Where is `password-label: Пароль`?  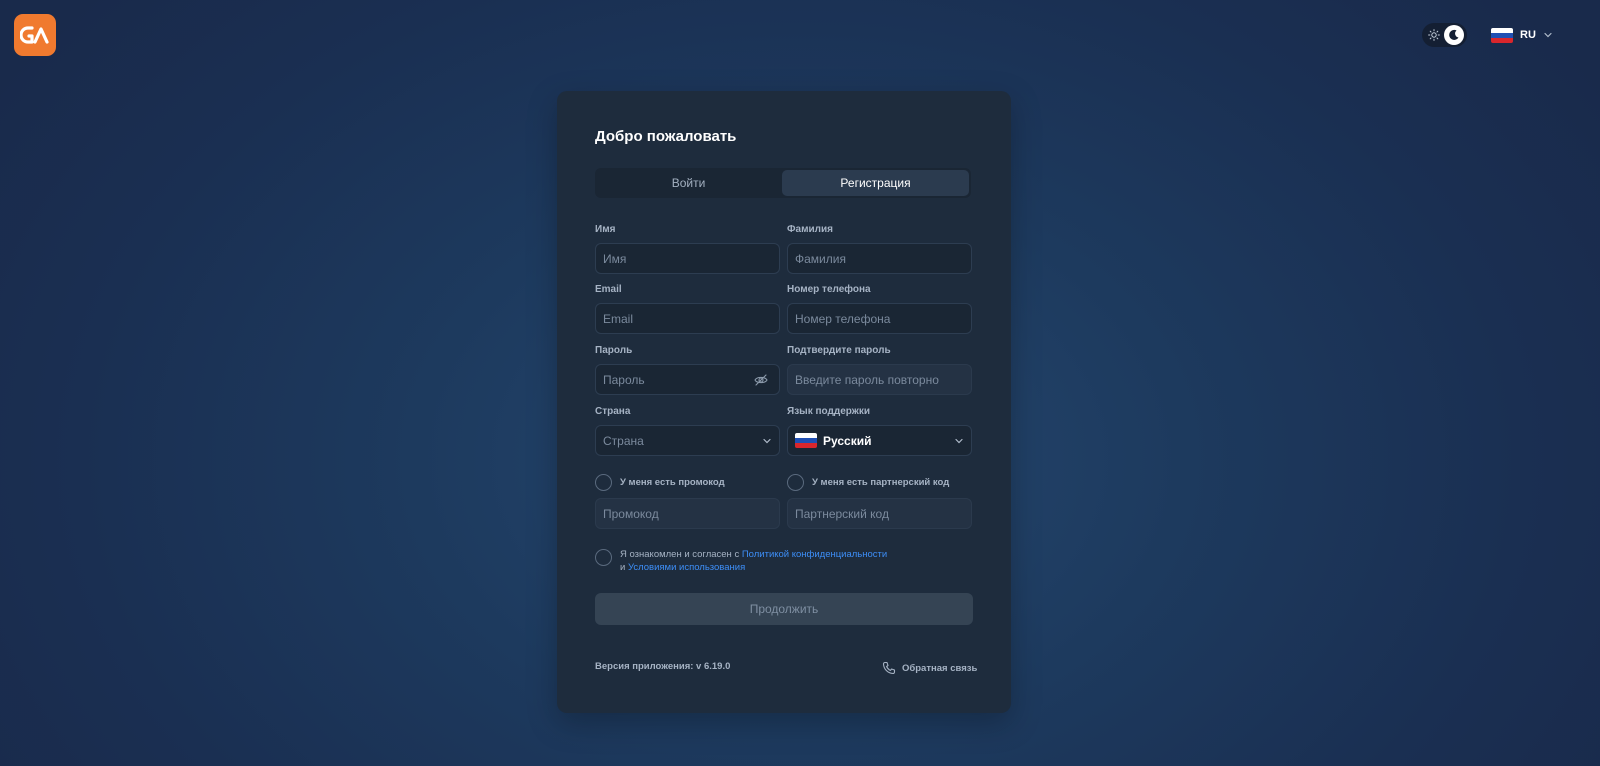
password-label: Пароль is located at coordinates (614, 350).